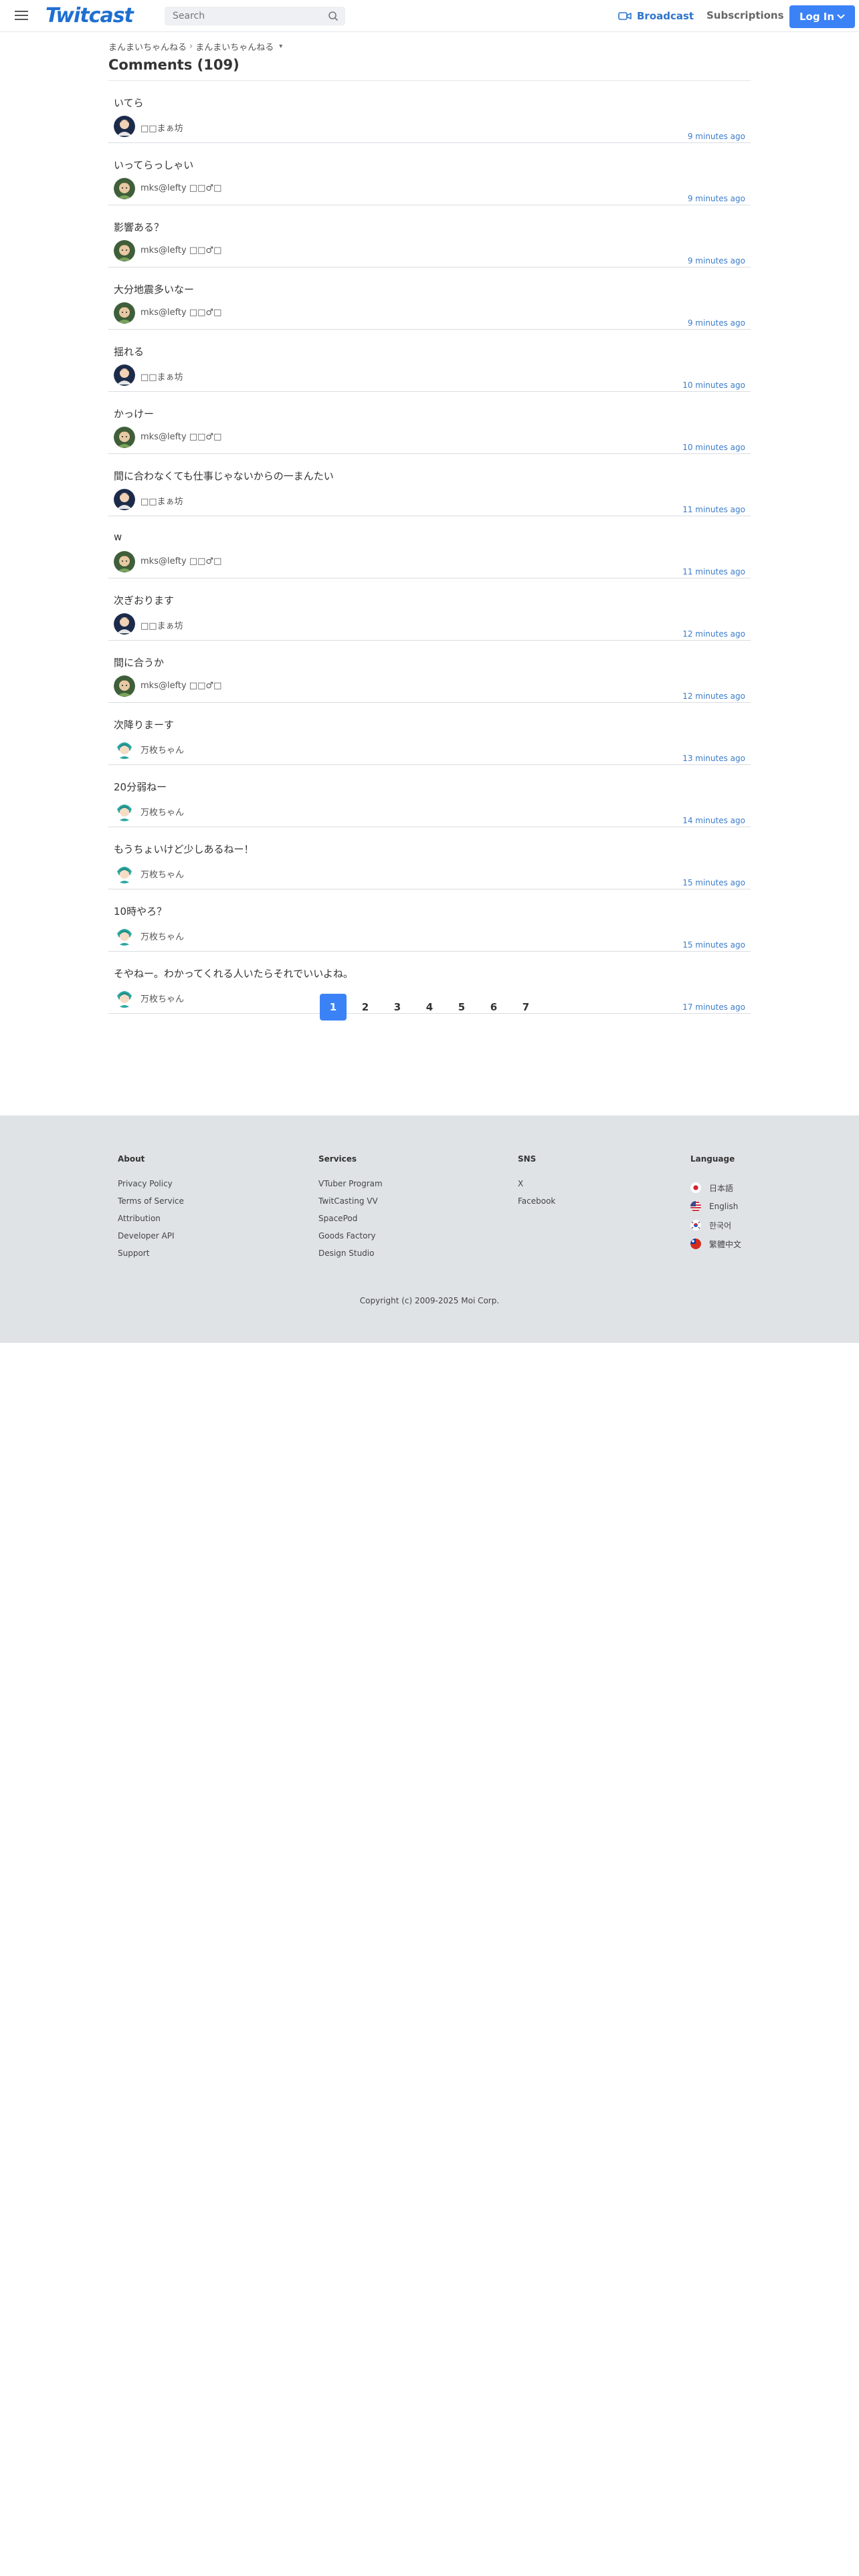 This screenshot has height=2576, width=859. I want to click on footer-language: Language 日本語 English 한국어 繁體中文, so click(715, 1203).